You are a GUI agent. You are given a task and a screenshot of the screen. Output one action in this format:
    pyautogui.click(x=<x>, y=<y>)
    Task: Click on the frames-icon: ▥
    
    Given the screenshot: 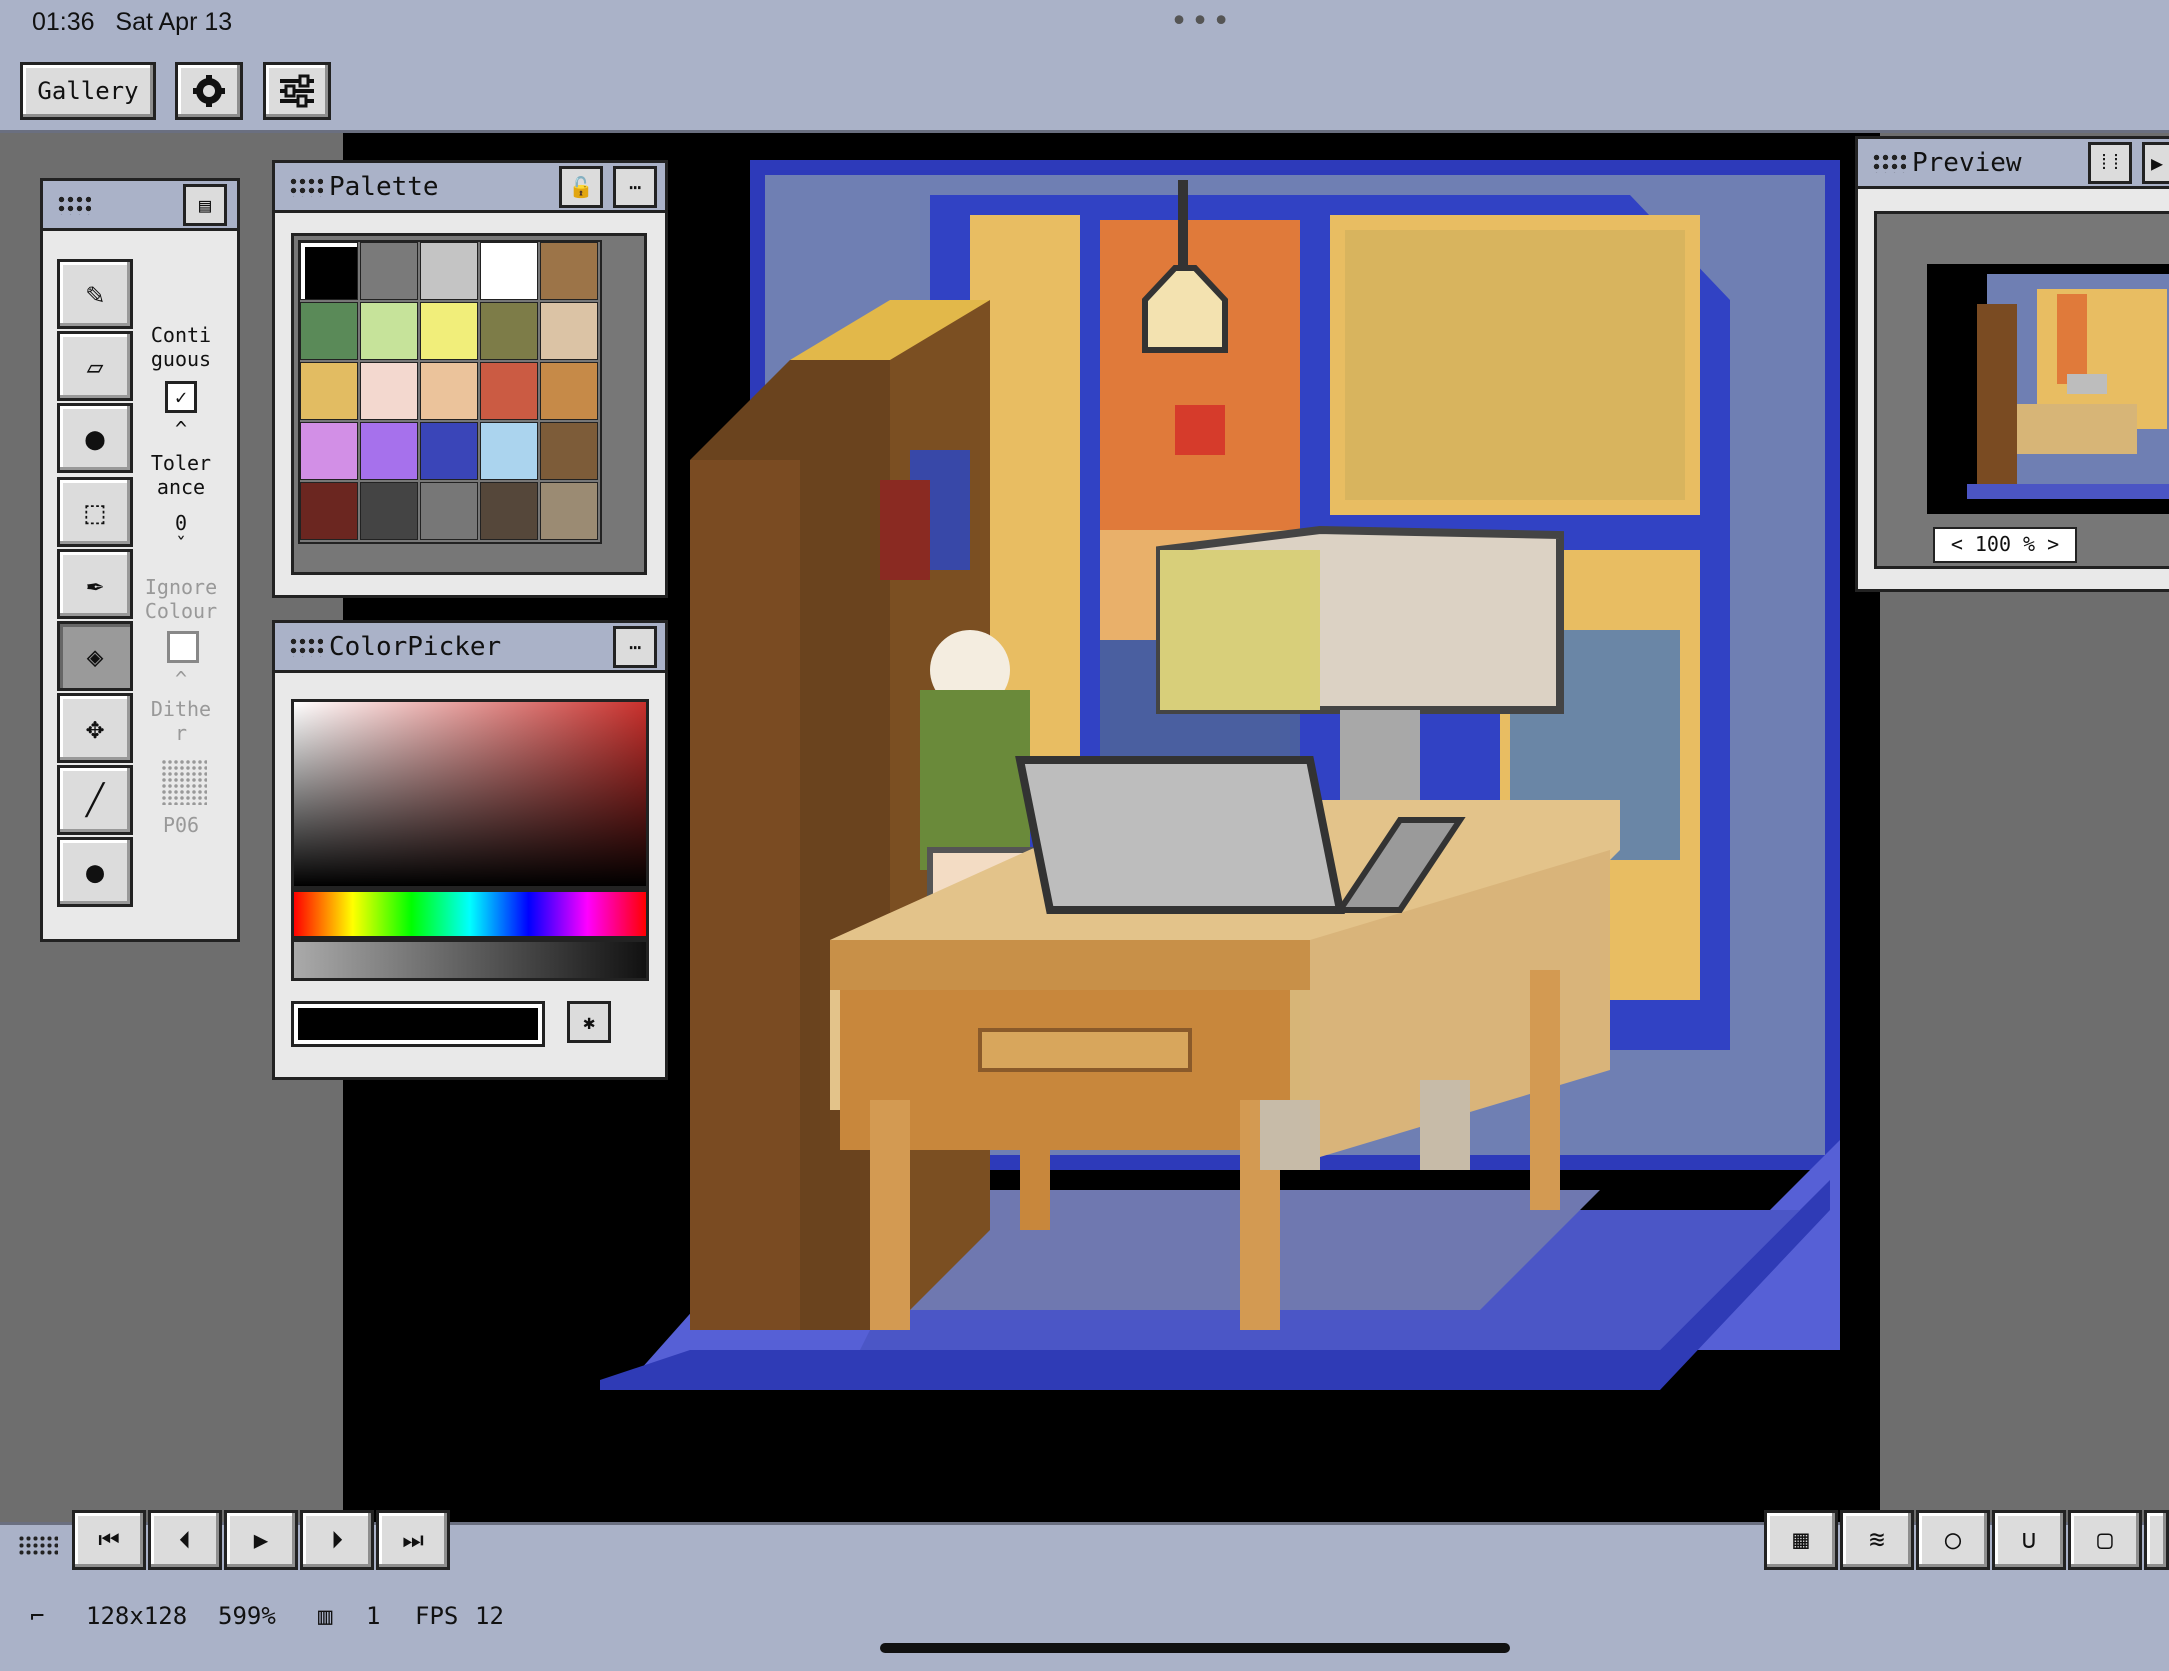 What is the action you would take?
    pyautogui.click(x=325, y=1616)
    